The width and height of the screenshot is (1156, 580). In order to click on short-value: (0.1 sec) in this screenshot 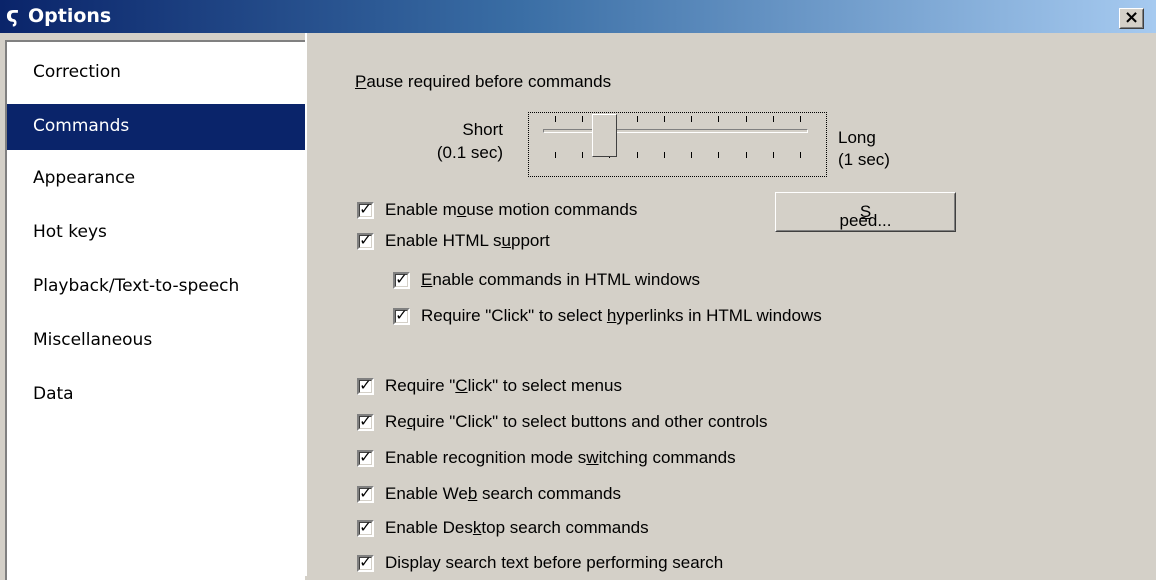, I will do `click(469, 152)`.